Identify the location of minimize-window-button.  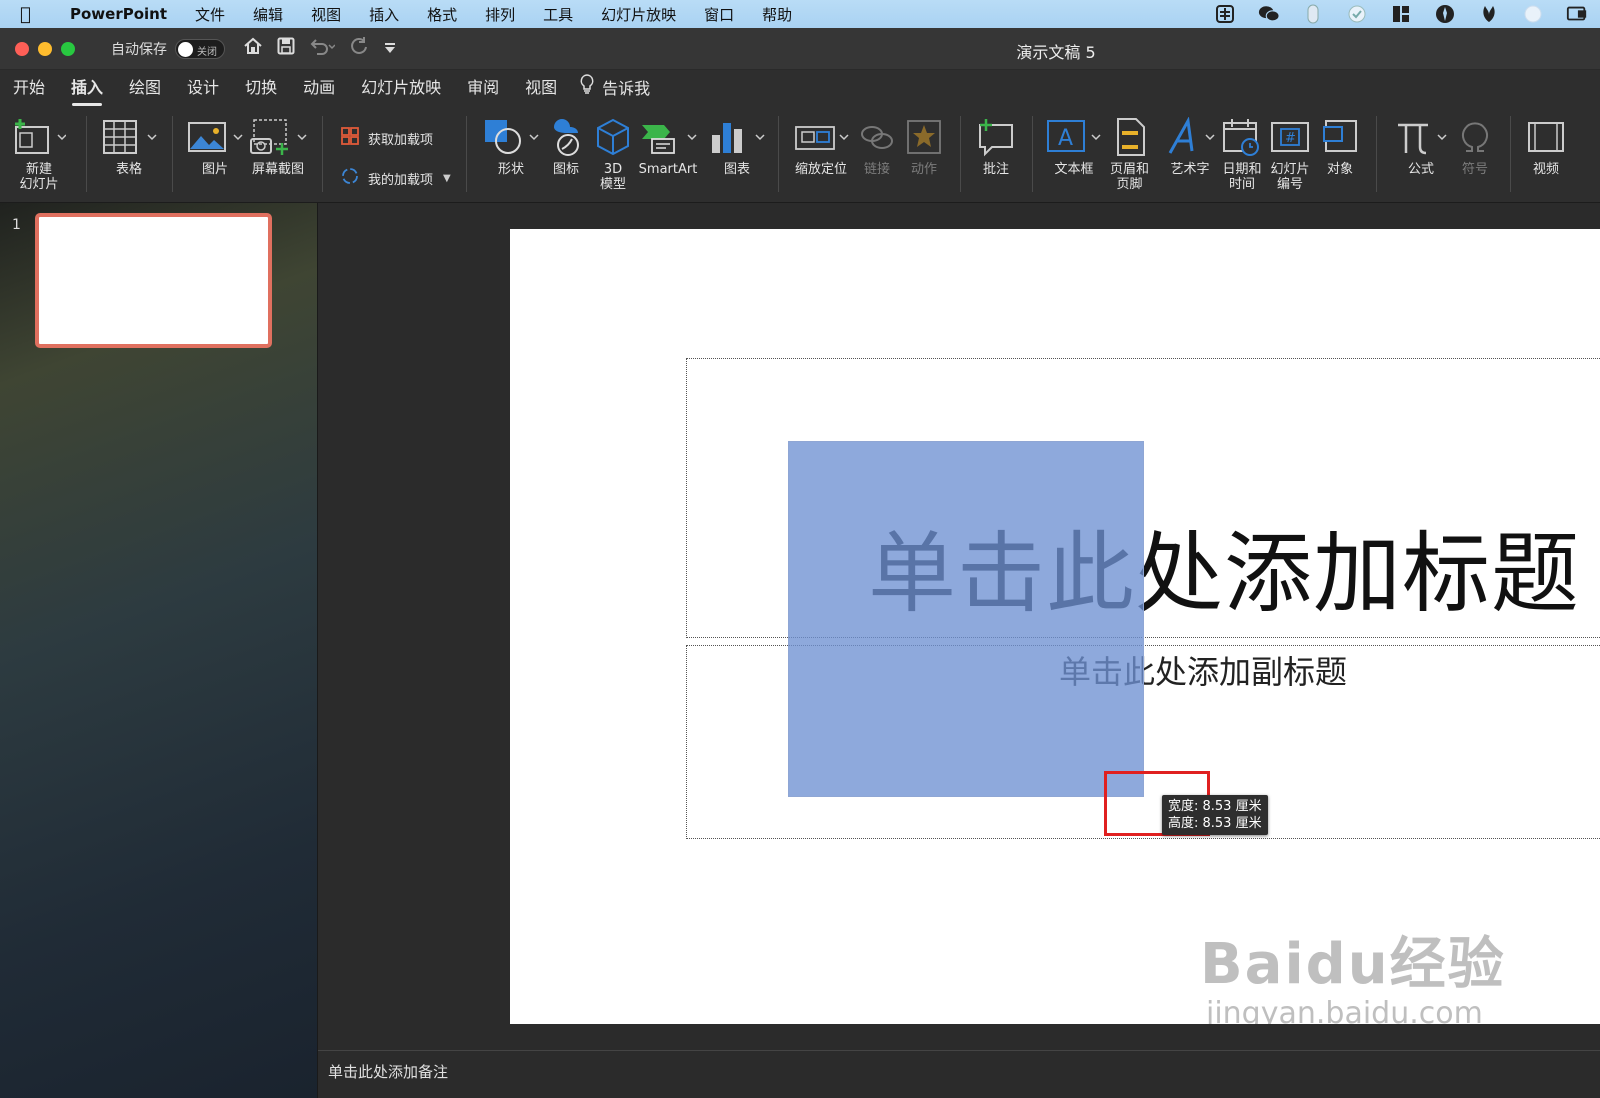
(45, 48).